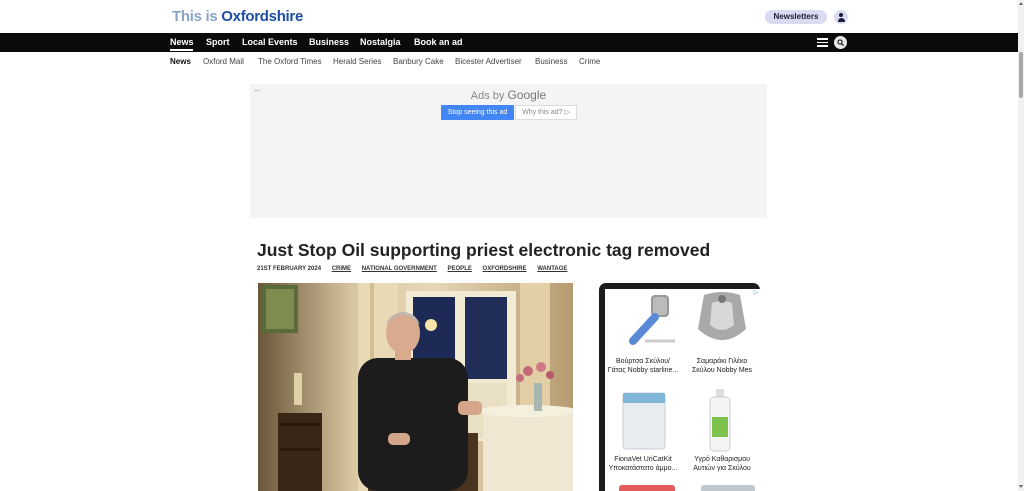 The height and width of the screenshot is (491, 1024). Describe the element at coordinates (415, 387) in the screenshot. I see `article-photo` at that location.